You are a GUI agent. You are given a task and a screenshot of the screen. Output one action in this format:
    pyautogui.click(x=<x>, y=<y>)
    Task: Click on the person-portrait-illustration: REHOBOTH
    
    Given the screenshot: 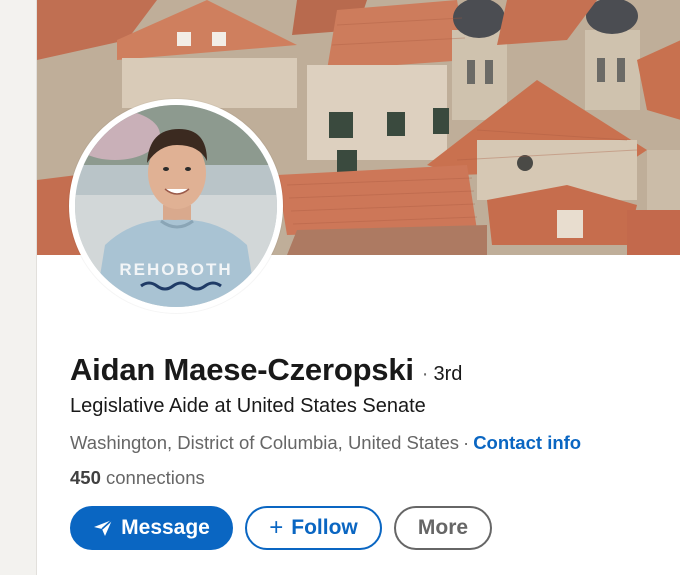 What is the action you would take?
    pyautogui.click(x=176, y=206)
    